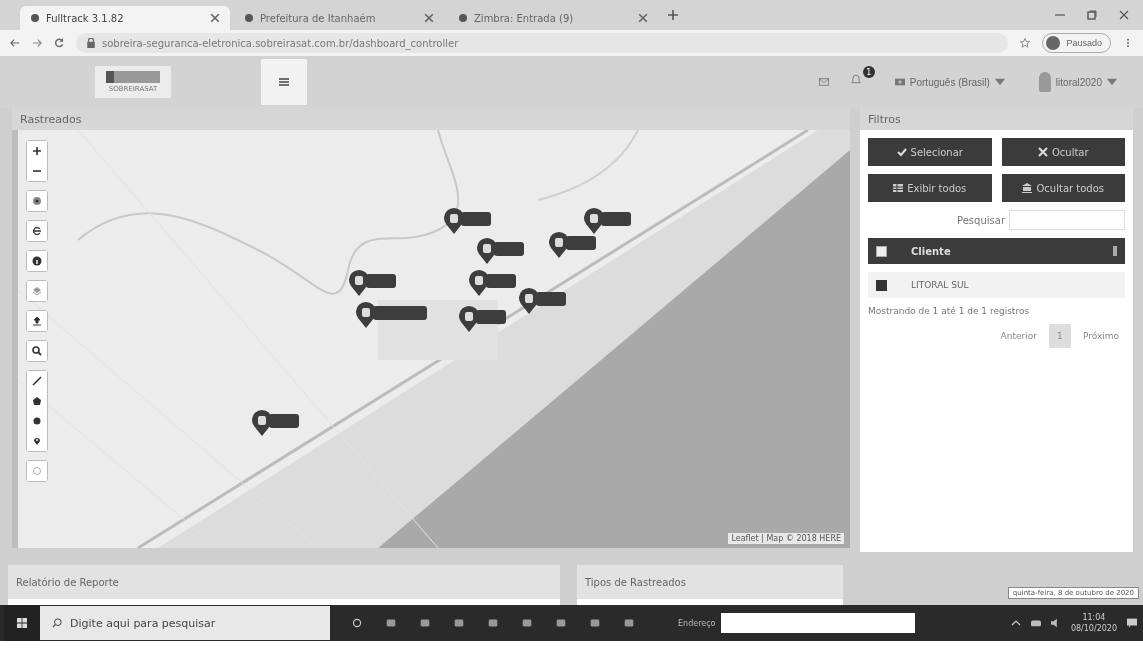  Describe the element at coordinates (901, 152) in the screenshot. I see `check-icon` at that location.